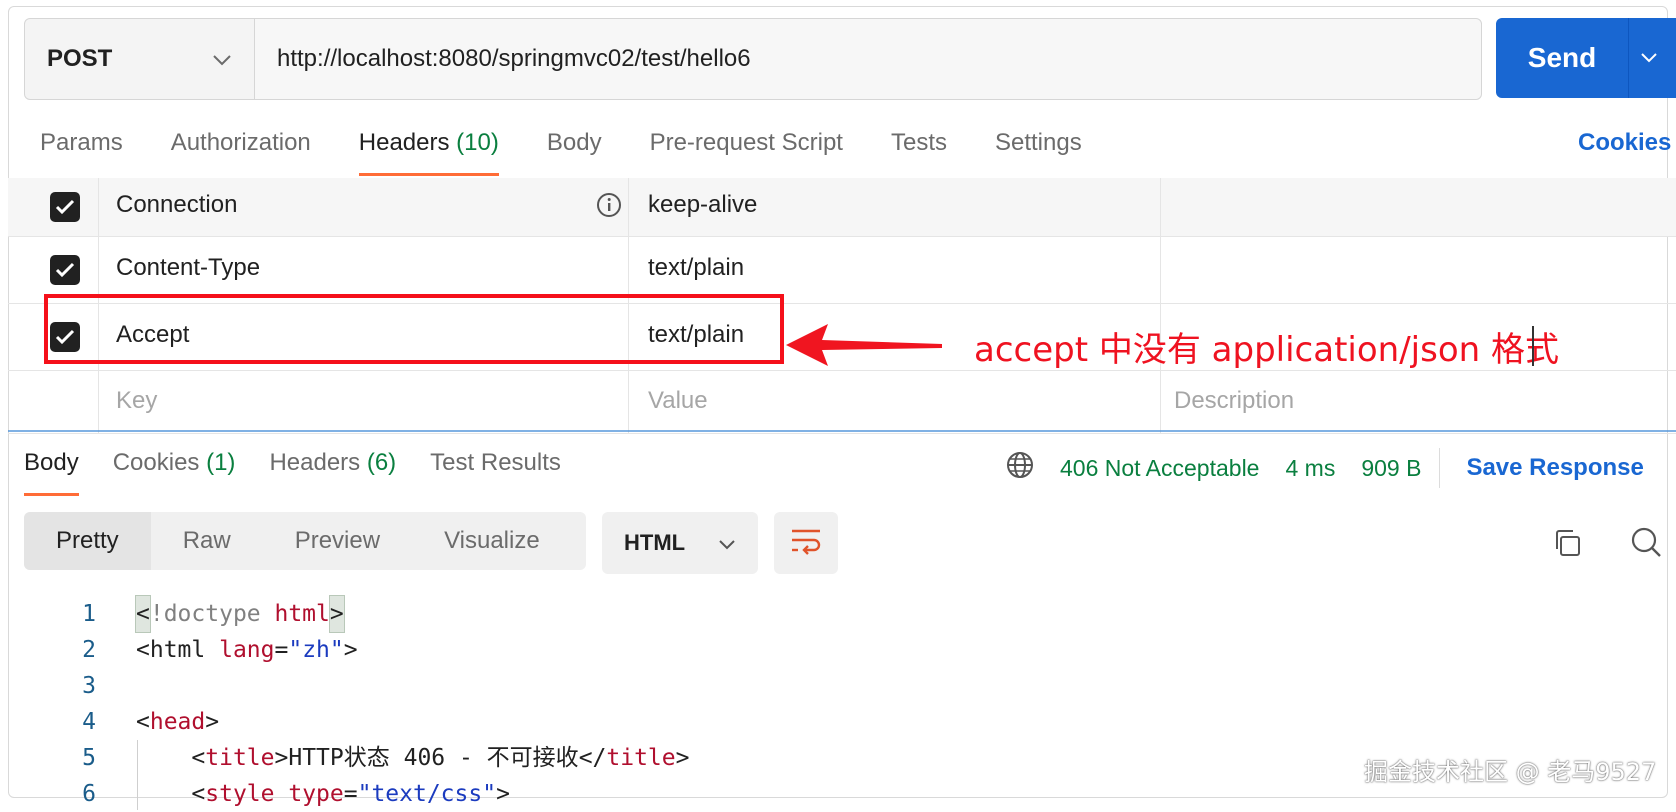 The image size is (1676, 812). I want to click on value-cell, so click(894, 402).